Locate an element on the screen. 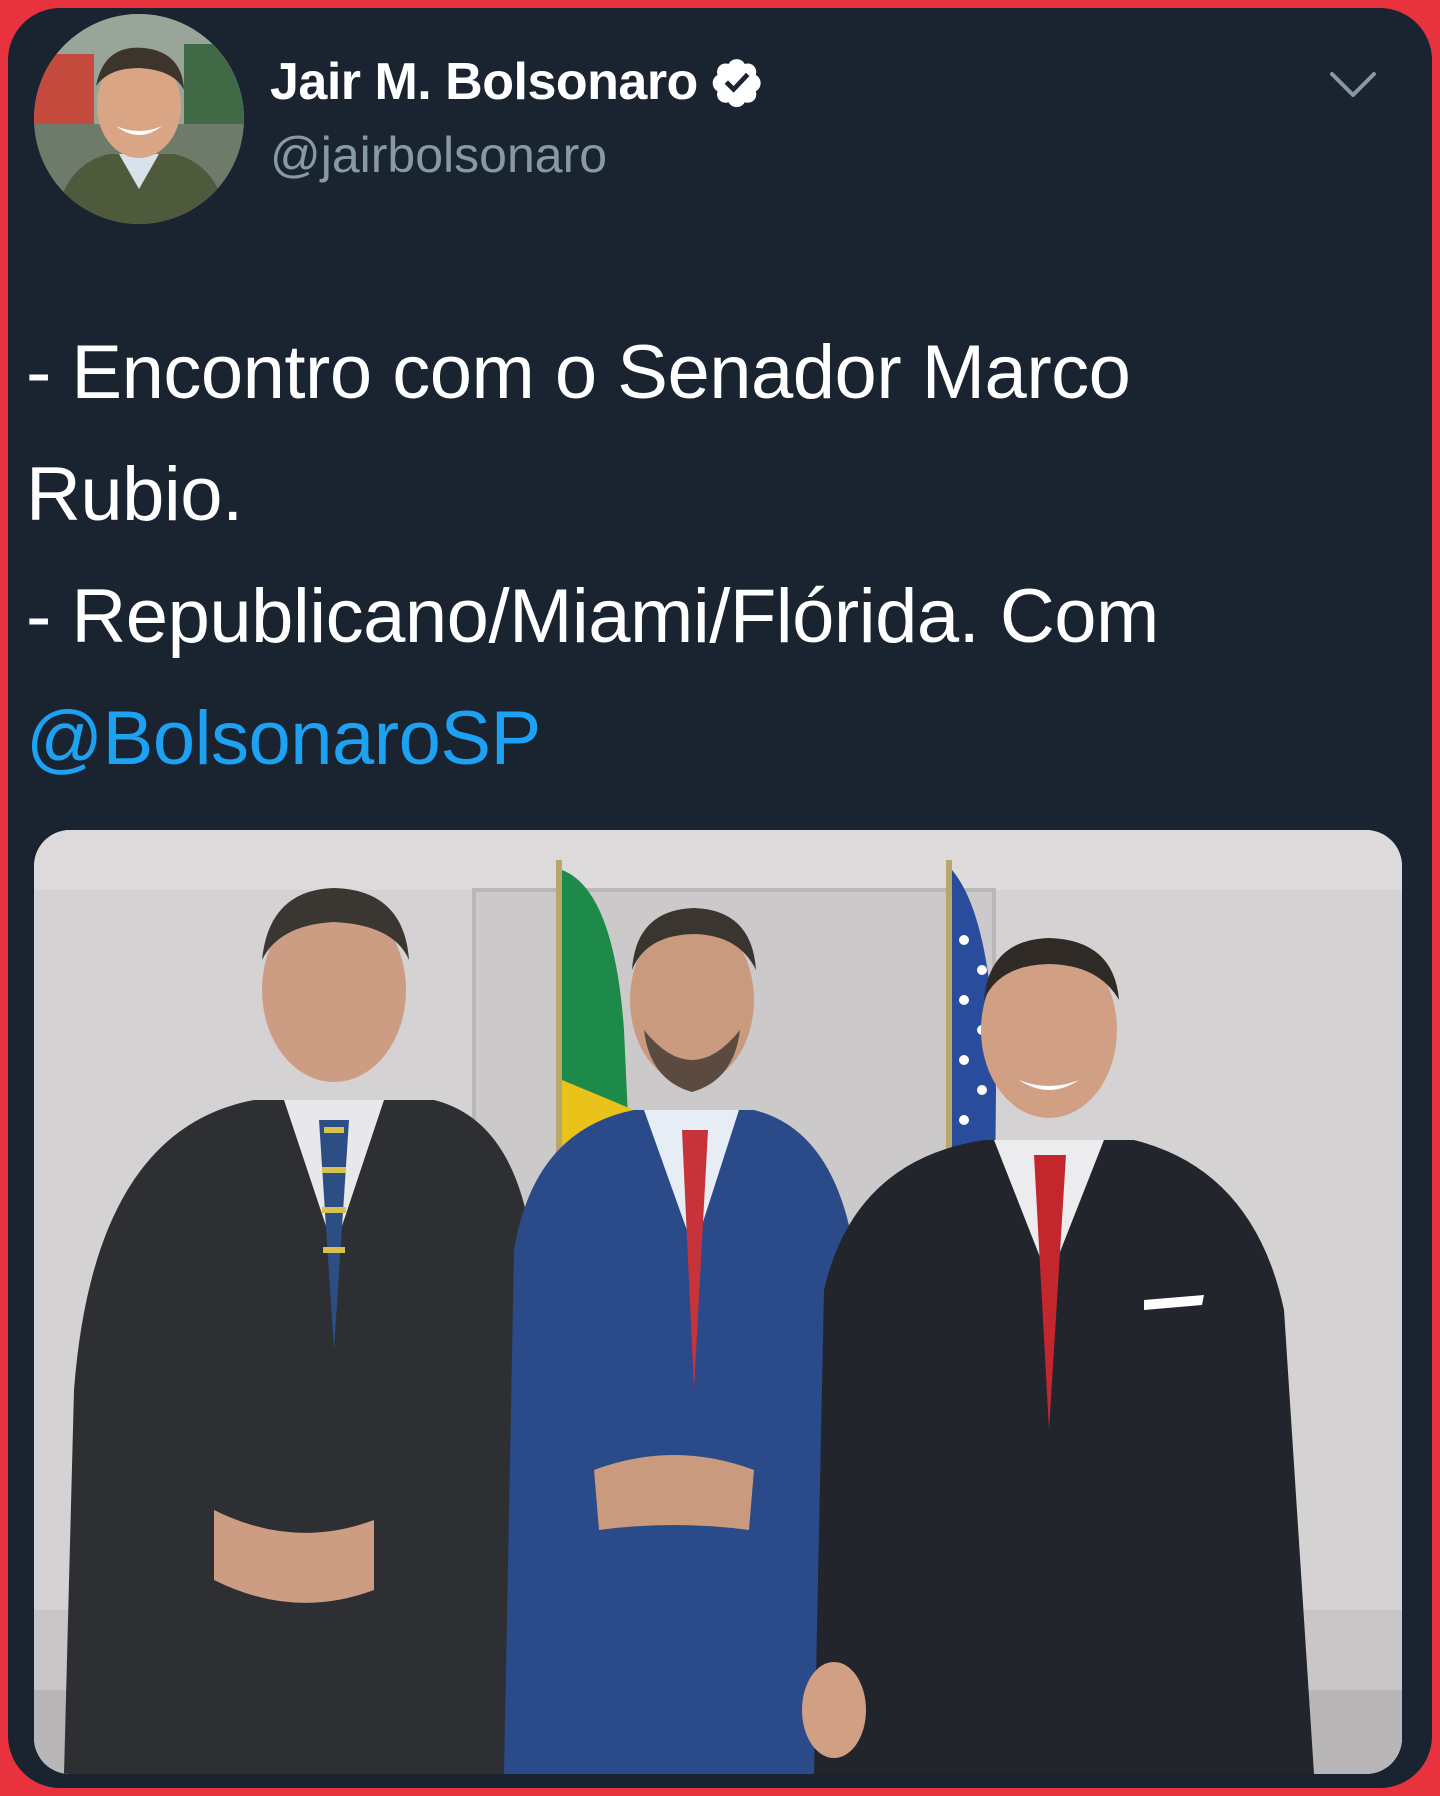 The width and height of the screenshot is (1440, 1796). verified-badge-icon is located at coordinates (737, 82).